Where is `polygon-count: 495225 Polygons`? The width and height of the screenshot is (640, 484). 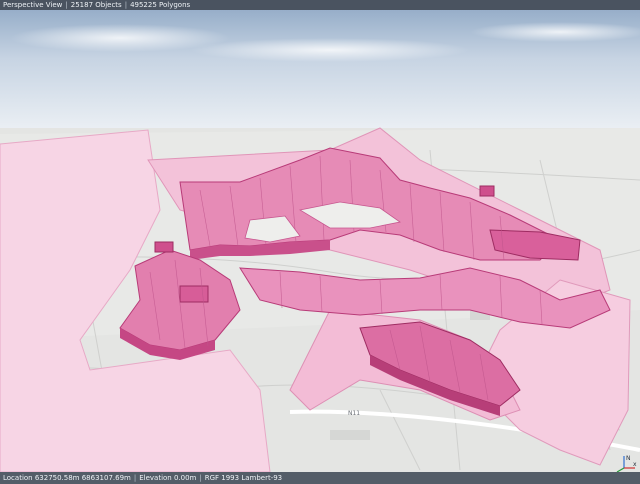
polygon-count: 495225 Polygons is located at coordinates (160, 5).